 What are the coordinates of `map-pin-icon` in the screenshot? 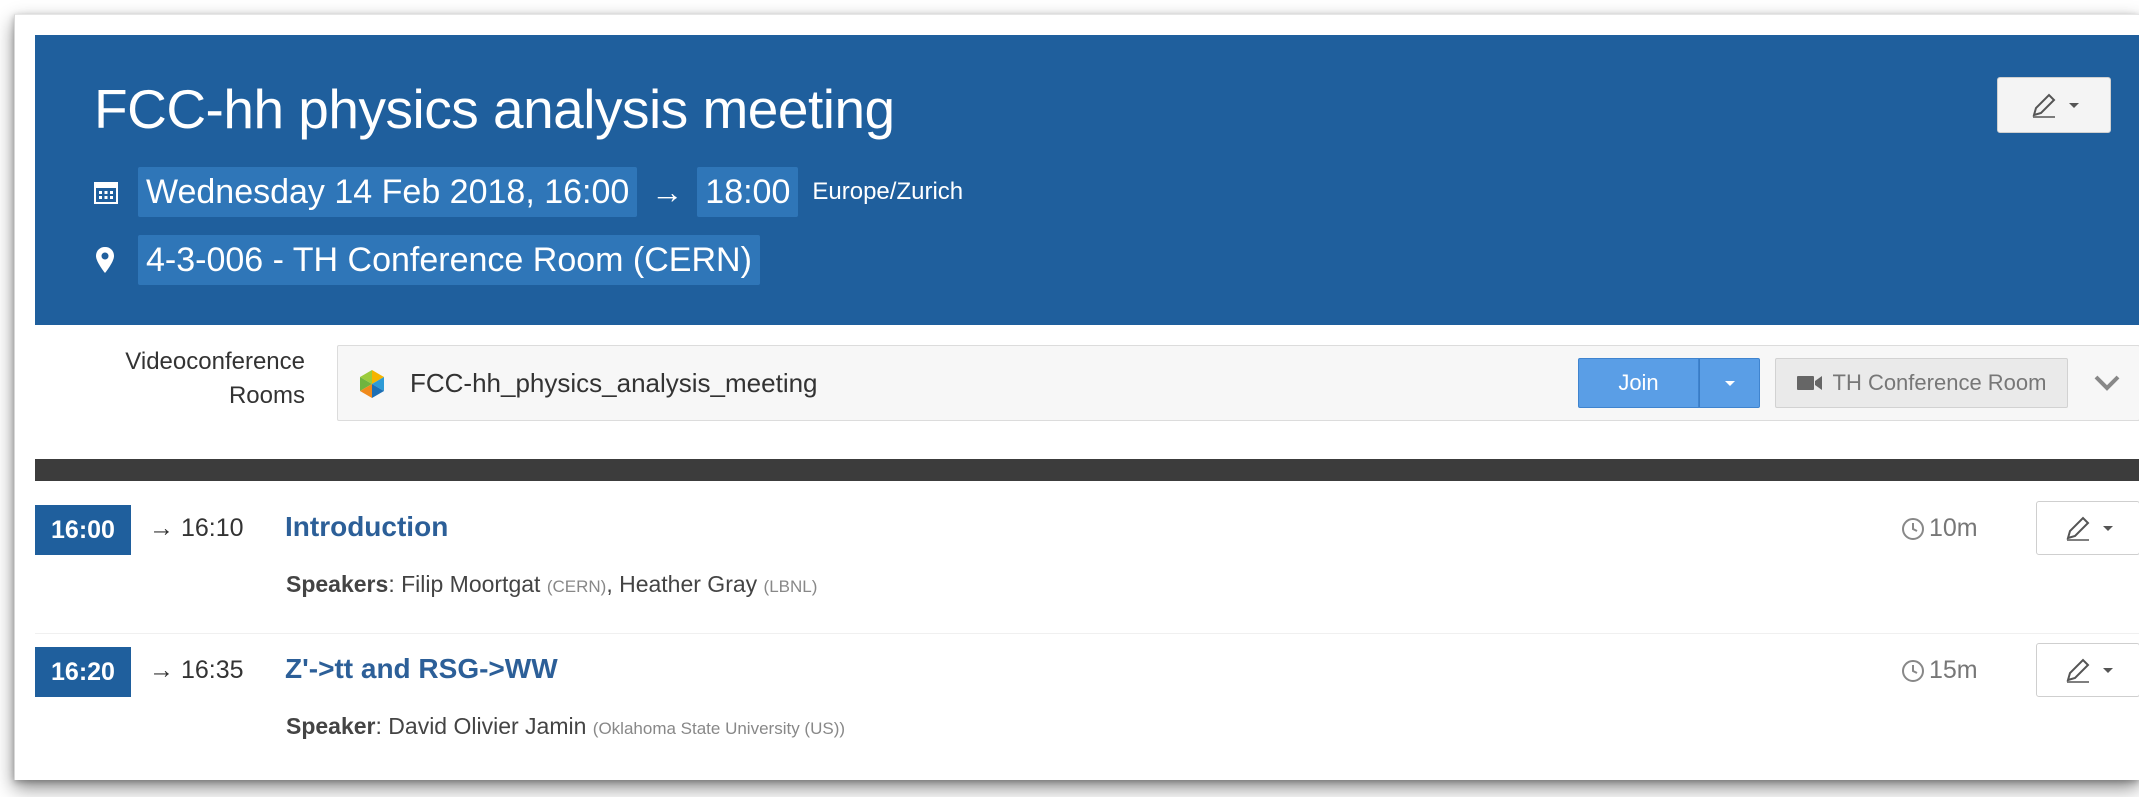 It's located at (105, 260).